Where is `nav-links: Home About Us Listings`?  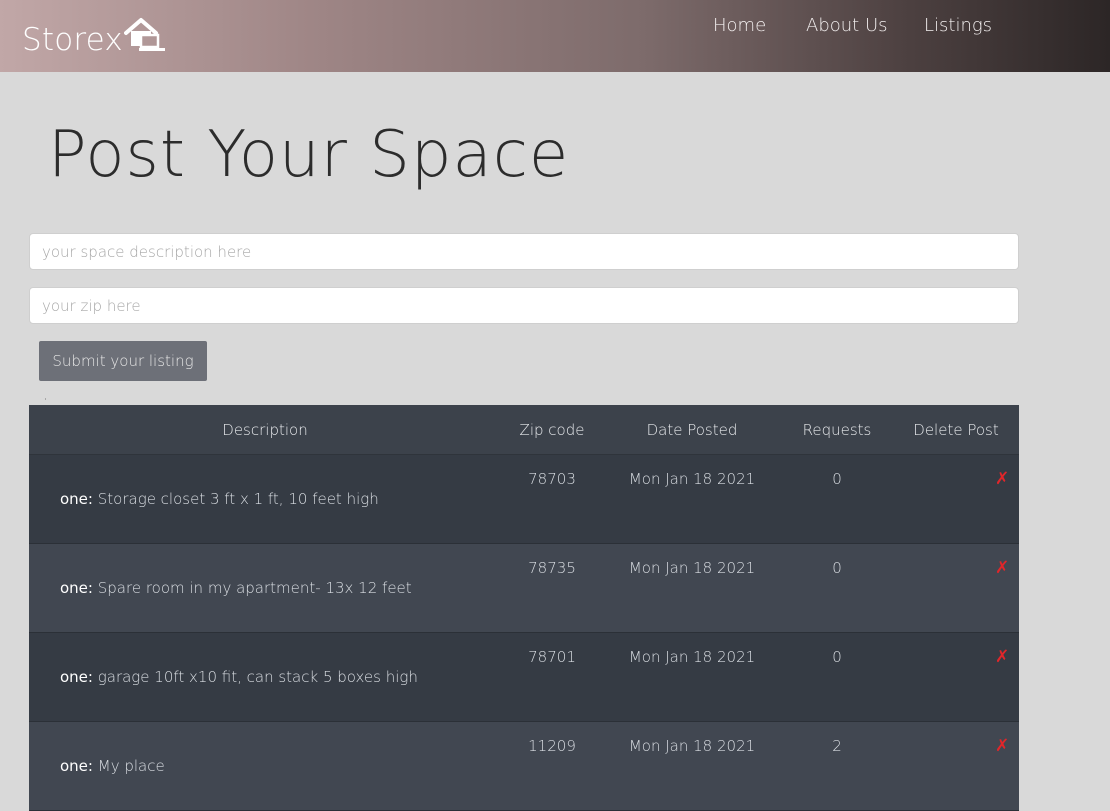
nav-links: Home About Us Listings is located at coordinates (555, 28).